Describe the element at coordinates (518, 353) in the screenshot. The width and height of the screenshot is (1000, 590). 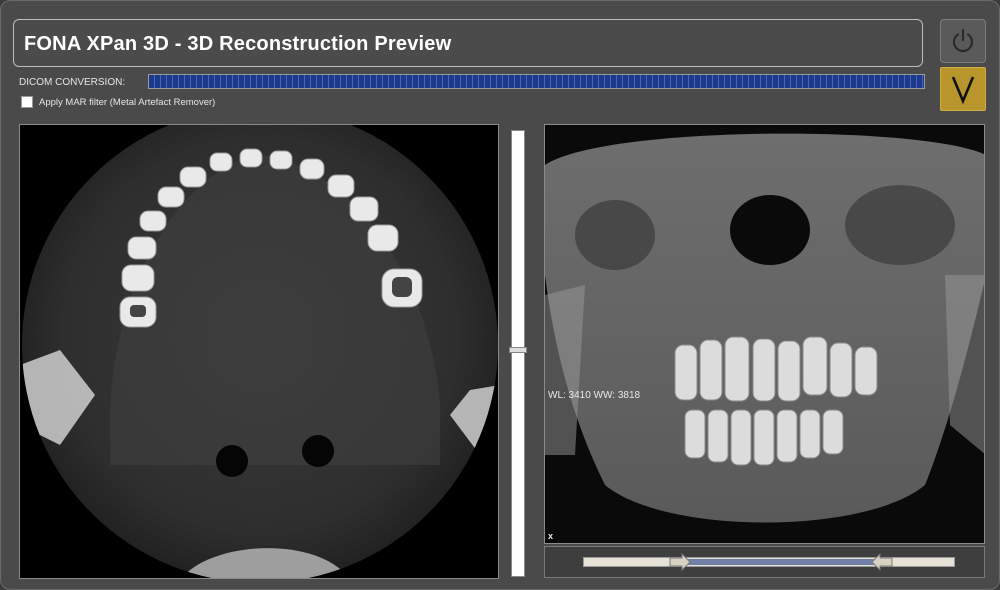
I see `slice-scrollbar` at that location.